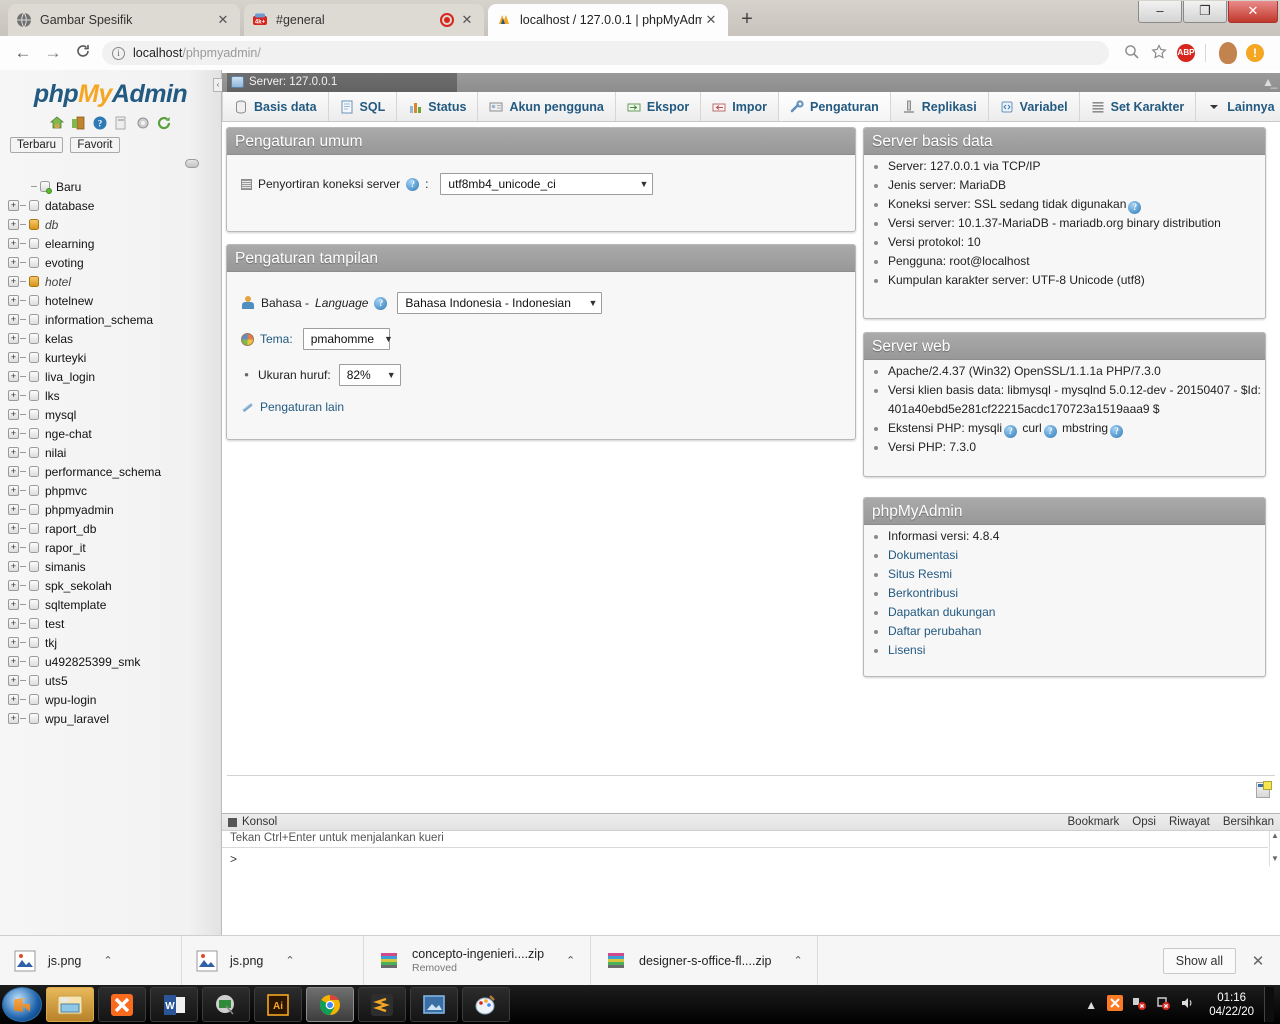 Image resolution: width=1280 pixels, height=1024 pixels. I want to click on sidebar-database-db: + db, so click(114, 224).